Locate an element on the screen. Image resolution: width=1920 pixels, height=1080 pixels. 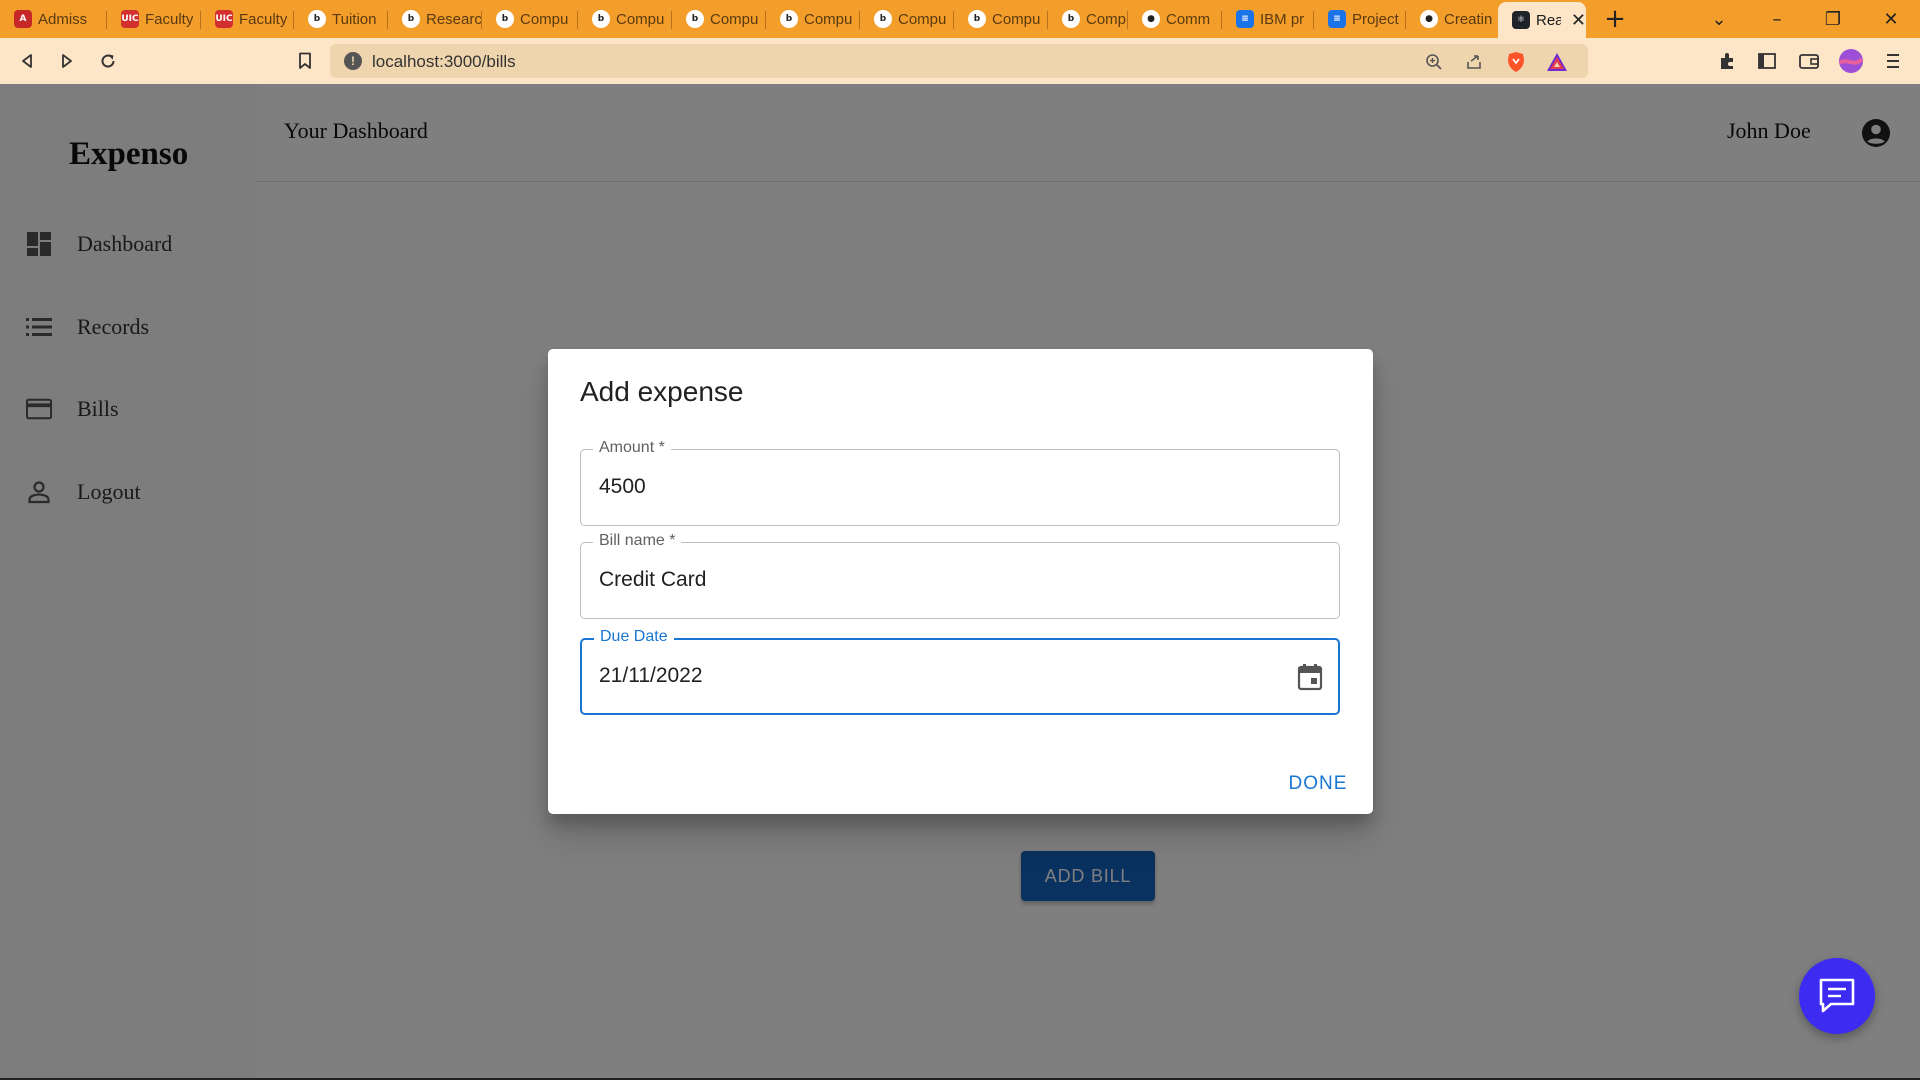
admissions-icon: A is located at coordinates (23, 19).